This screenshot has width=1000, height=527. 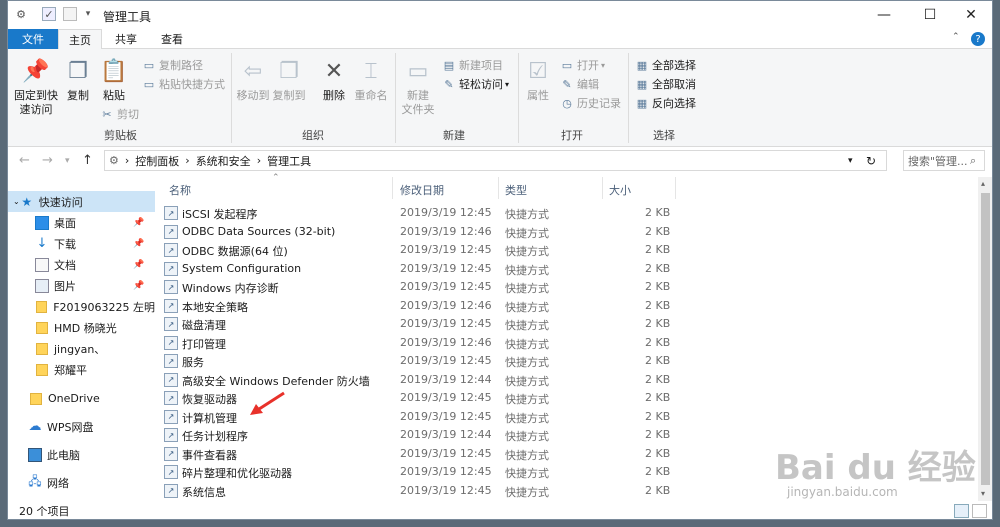 I want to click on details-view-icon, so click(x=961, y=511).